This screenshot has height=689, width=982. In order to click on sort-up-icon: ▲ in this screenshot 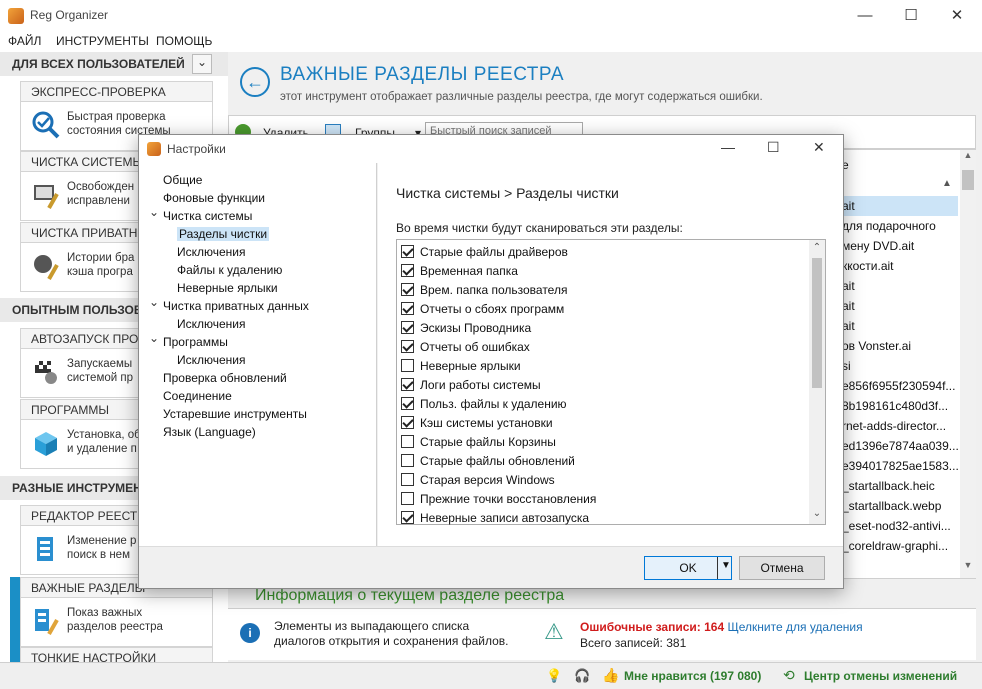, I will do `click(947, 183)`.